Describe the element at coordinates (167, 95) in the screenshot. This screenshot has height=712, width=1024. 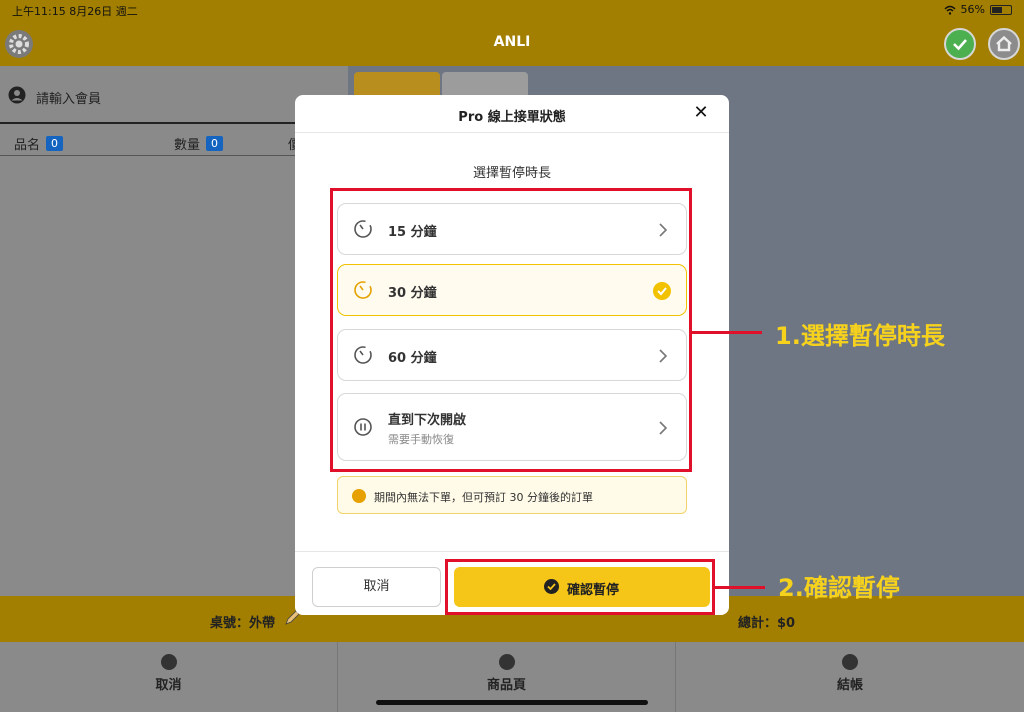
I see `member-input-row: 請輸入會員` at that location.